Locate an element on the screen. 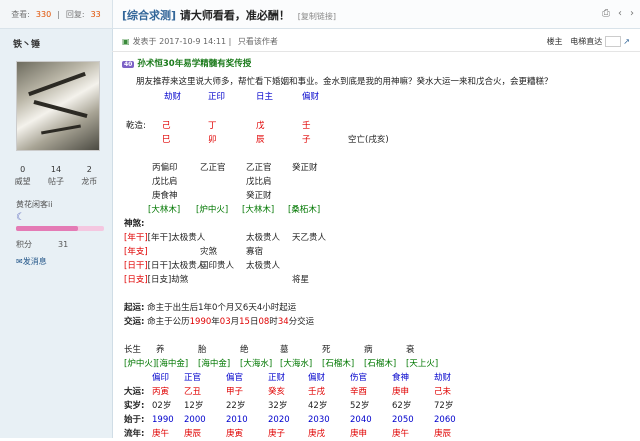 Image resolution: width=640 pixels, height=441 pixels. dayun-cell: 长生 is located at coordinates (133, 350).